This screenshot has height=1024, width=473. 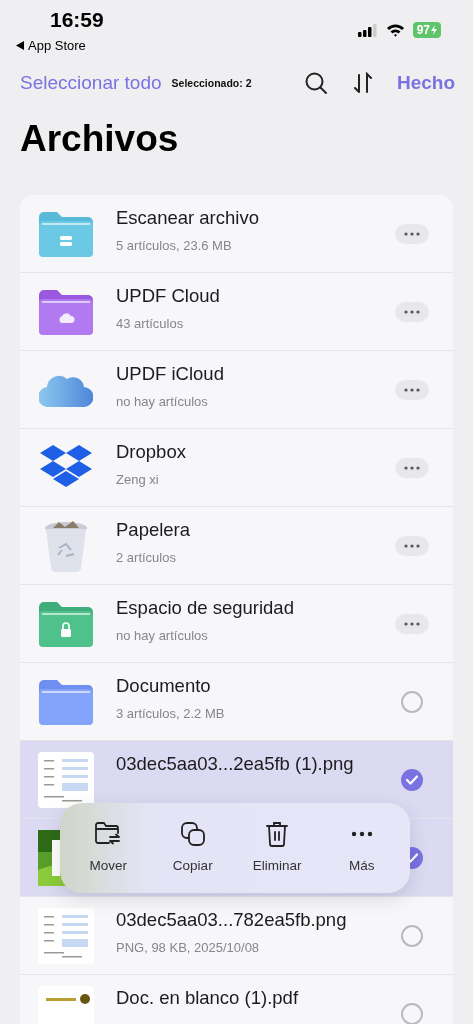 What do you see at coordinates (77, 20) in the screenshot?
I see `status-time: 16:59` at bounding box center [77, 20].